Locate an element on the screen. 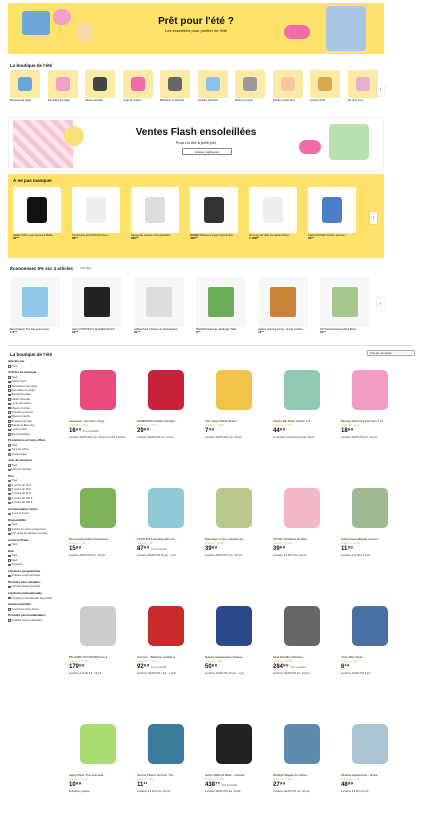  filter-option: Fonctionne avec Alexa is located at coordinates (36, 609).